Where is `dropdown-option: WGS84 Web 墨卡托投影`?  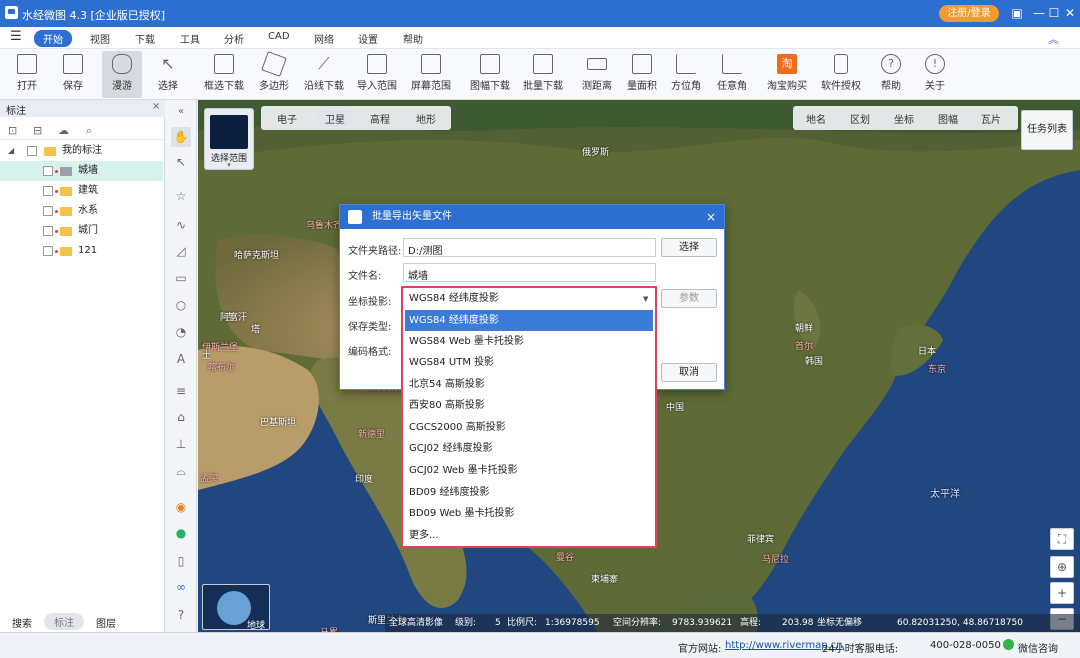
dropdown-option: WGS84 Web 墨卡托投影 is located at coordinates (529, 341).